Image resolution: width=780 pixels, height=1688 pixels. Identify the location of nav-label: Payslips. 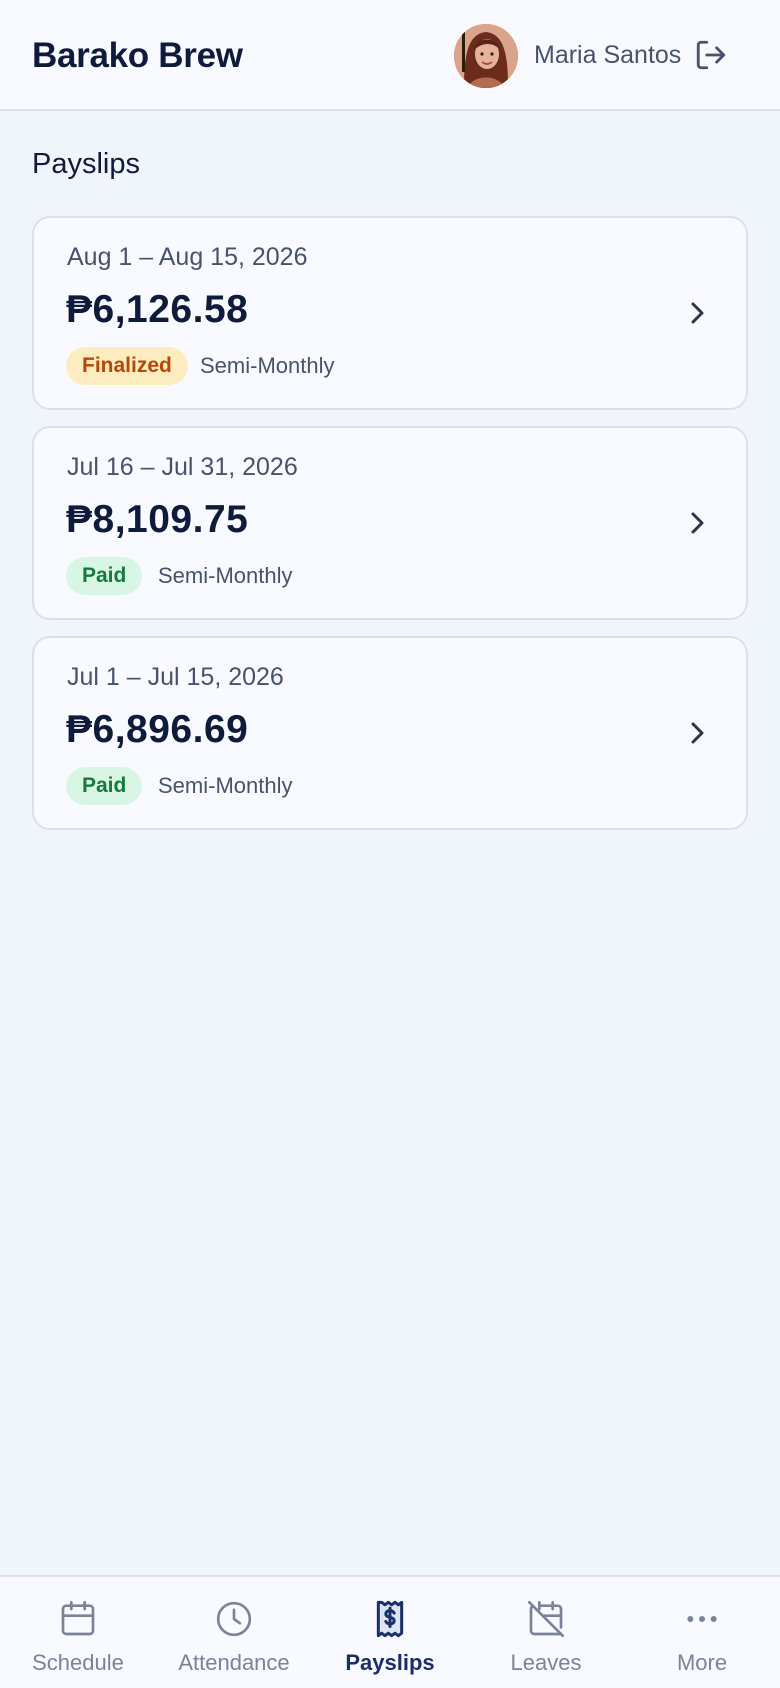
(390, 1662).